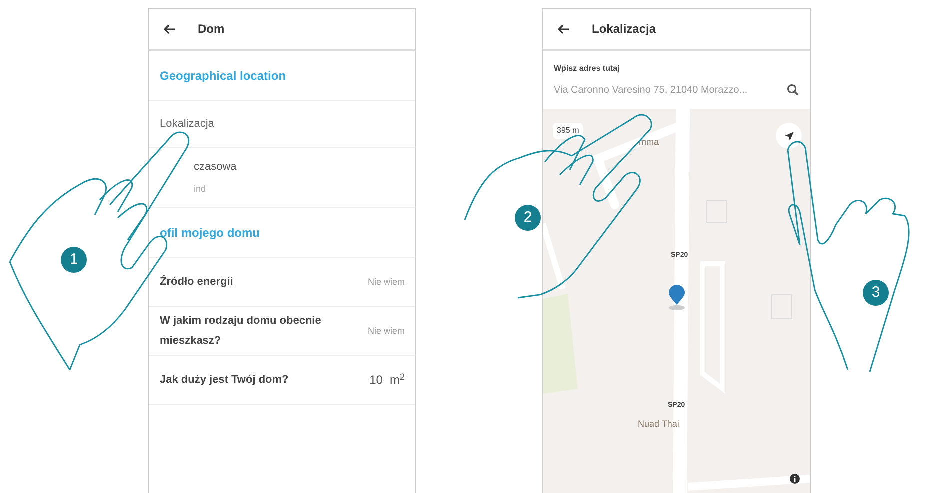  Describe the element at coordinates (528, 218) in the screenshot. I see `step-number-badge: 2` at that location.